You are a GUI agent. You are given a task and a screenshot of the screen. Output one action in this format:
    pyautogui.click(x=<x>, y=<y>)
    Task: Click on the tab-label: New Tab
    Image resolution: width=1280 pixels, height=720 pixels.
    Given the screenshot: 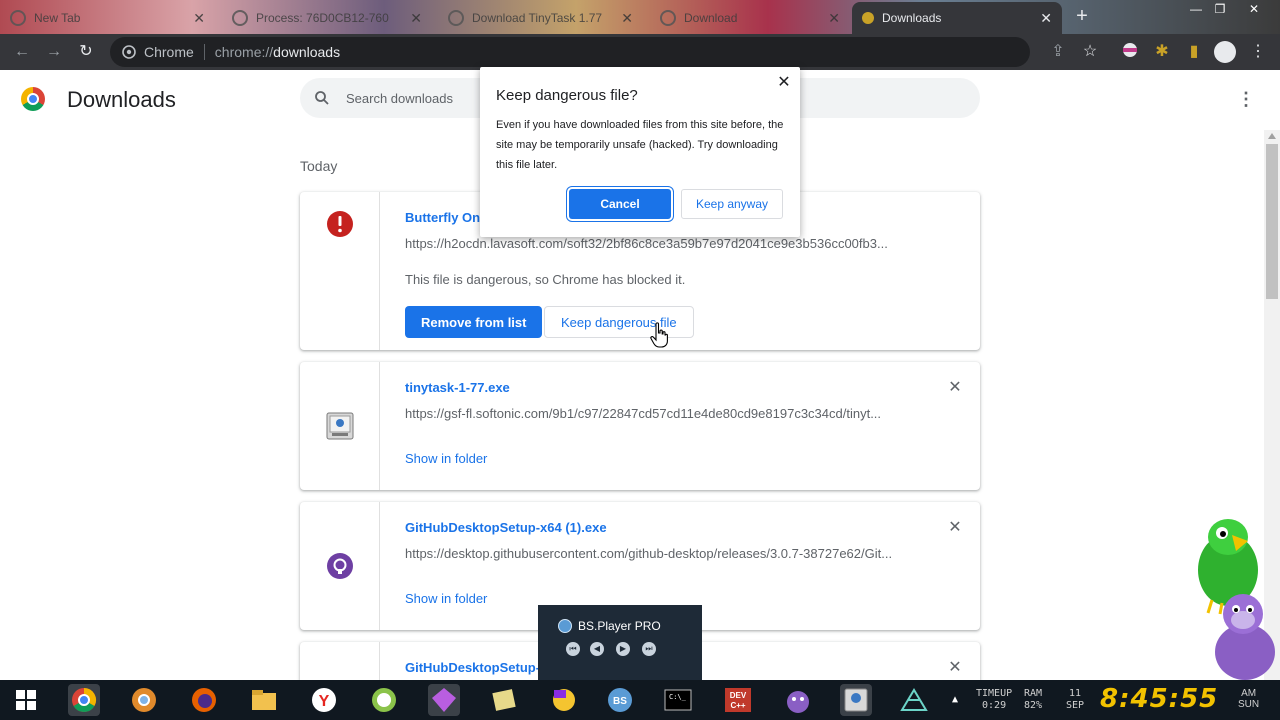 What is the action you would take?
    pyautogui.click(x=57, y=18)
    